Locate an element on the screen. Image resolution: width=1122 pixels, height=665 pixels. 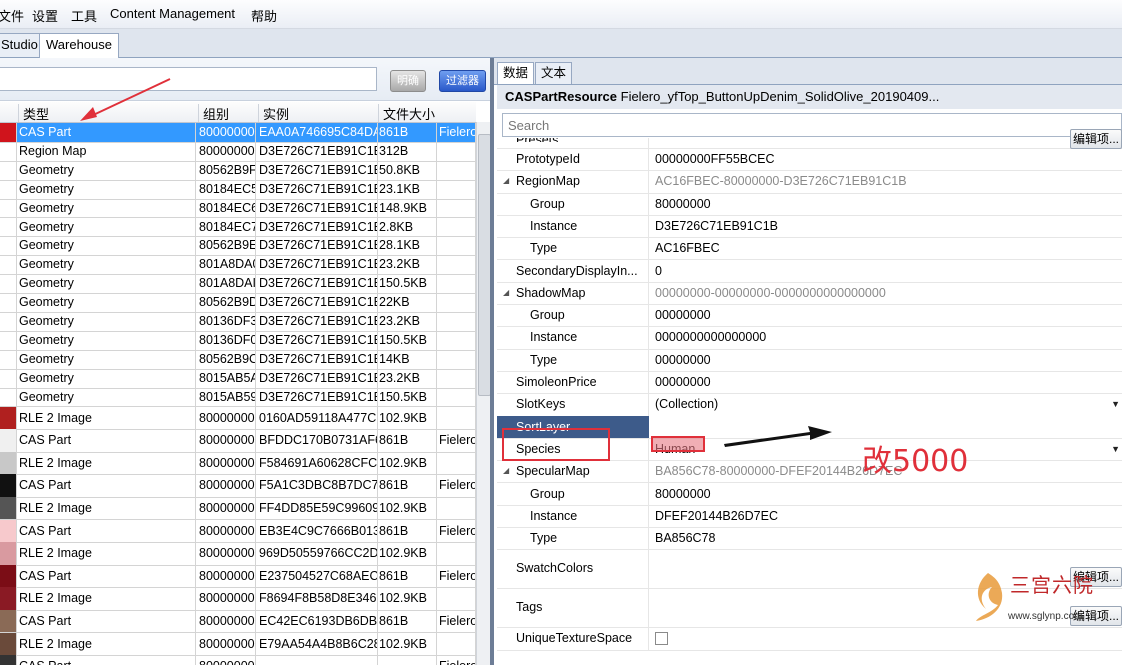
table-row: Geometry 801A8DAI D3E726C71EB91C1B 150.5KB is located at coordinates (238, 284).